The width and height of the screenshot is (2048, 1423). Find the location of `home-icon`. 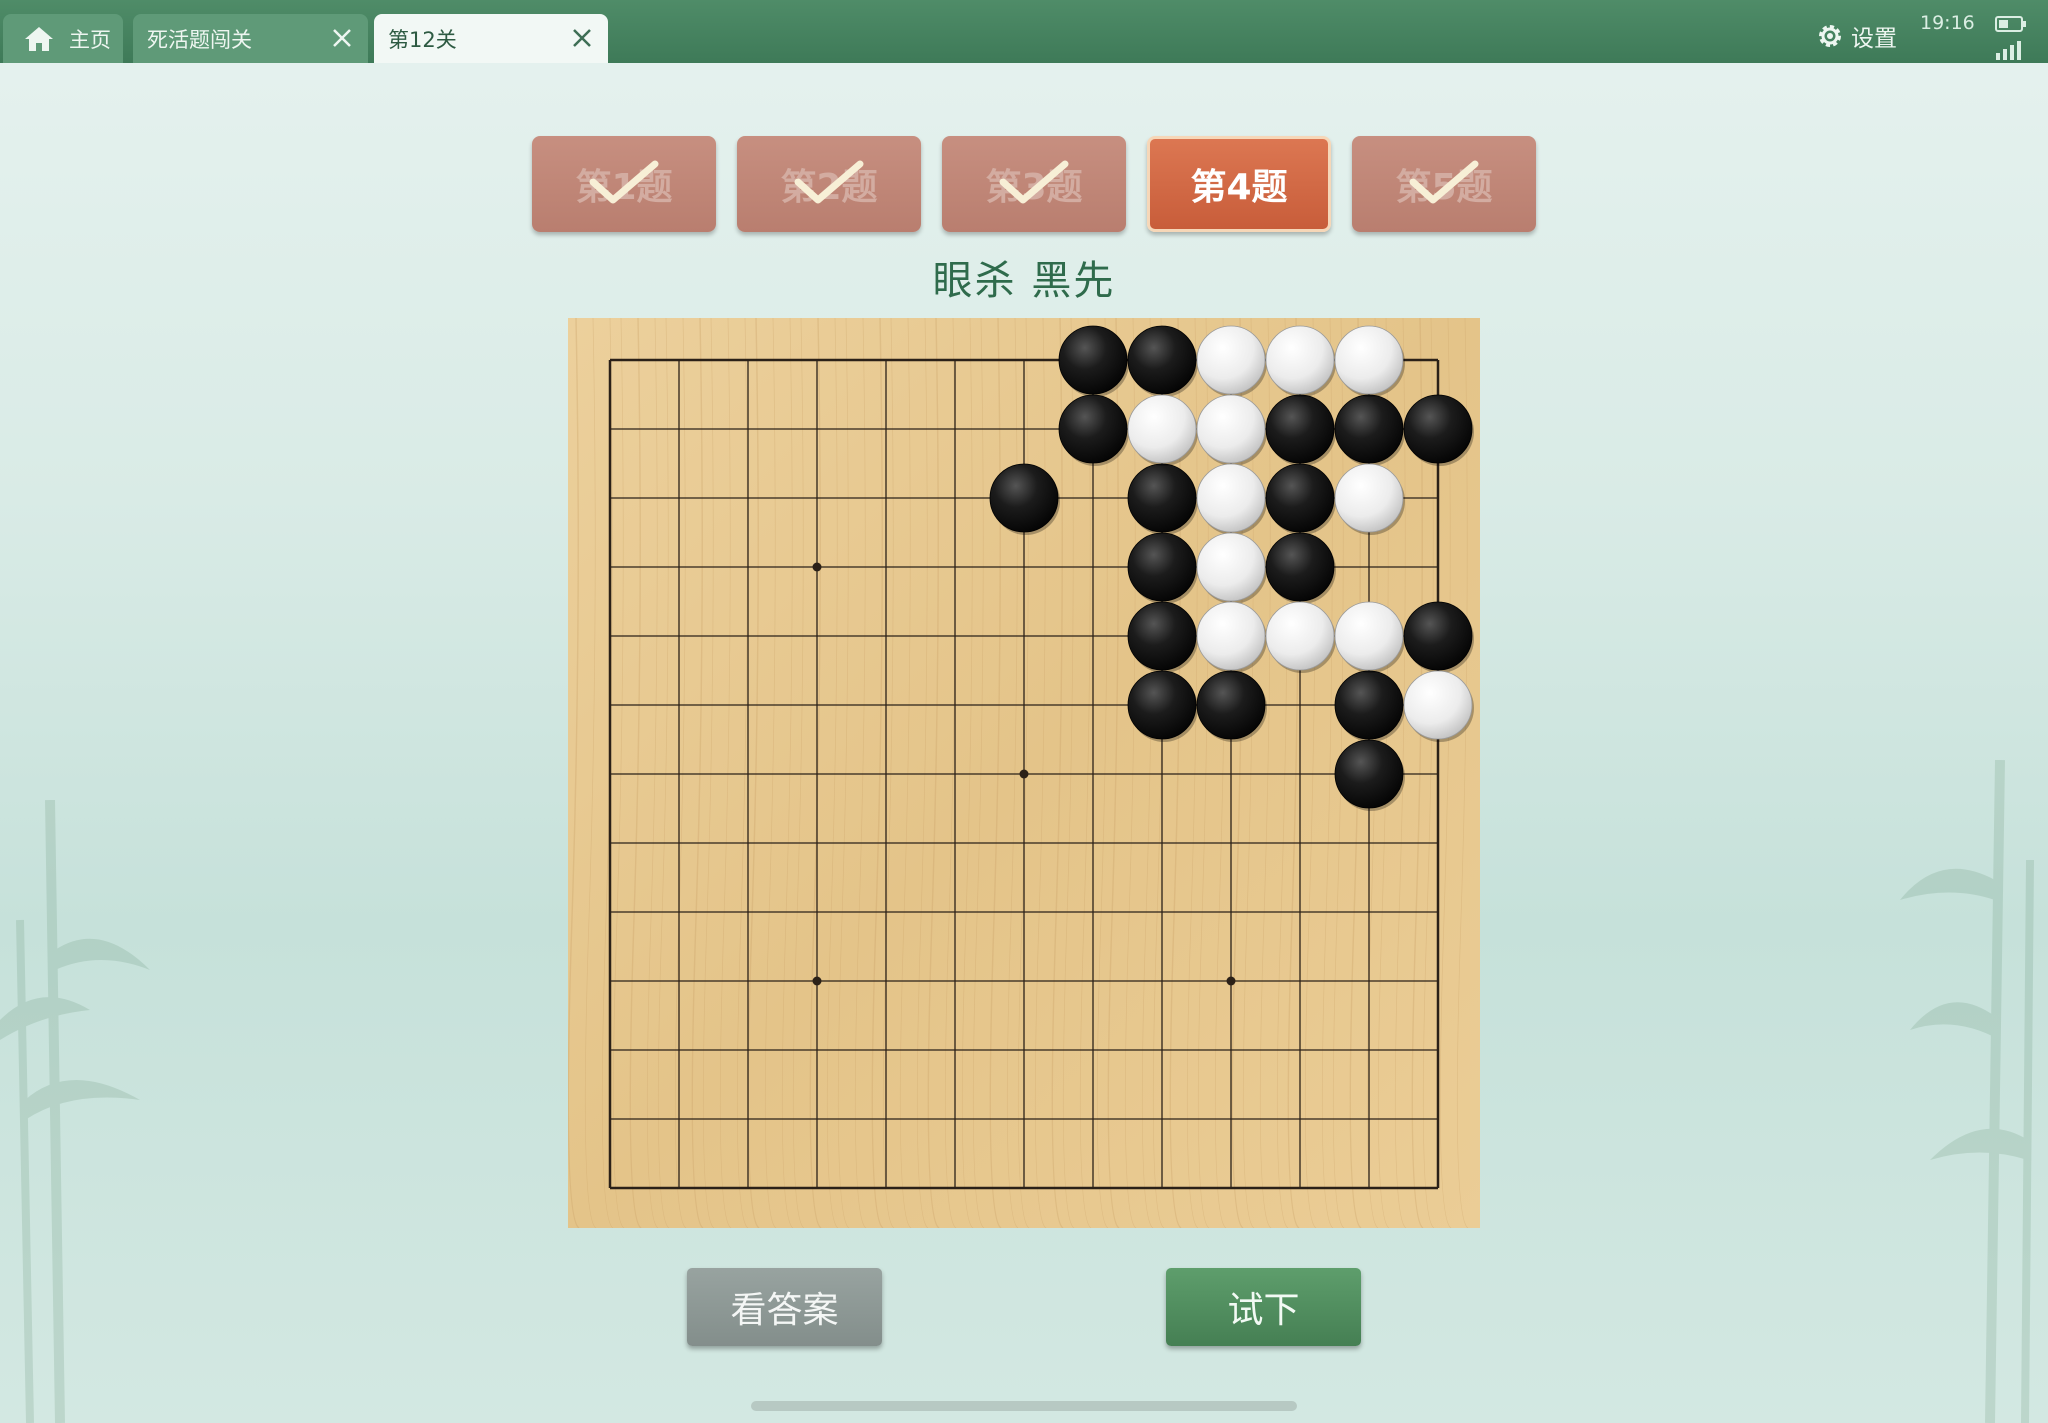

home-icon is located at coordinates (39, 38).